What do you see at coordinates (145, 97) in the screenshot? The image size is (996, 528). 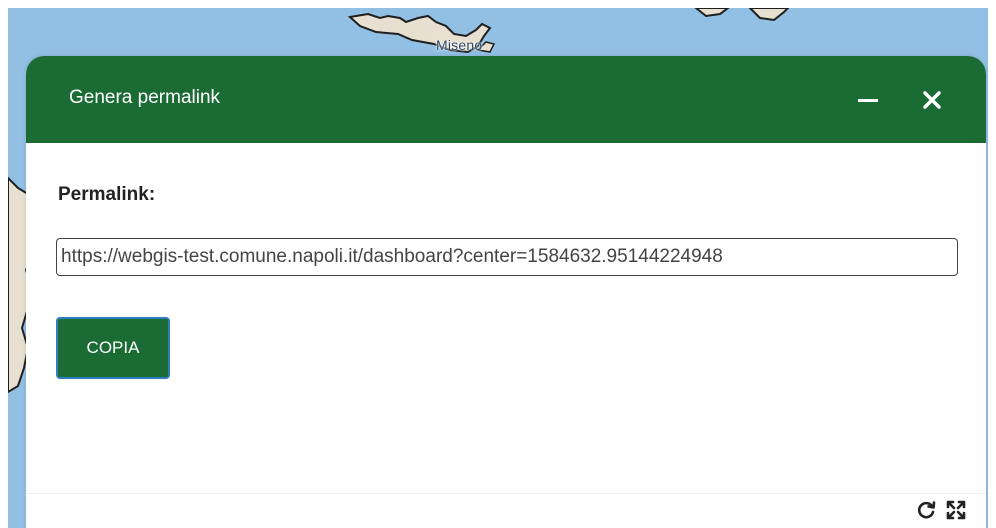 I see `dialog-title: Genera permalink` at bounding box center [145, 97].